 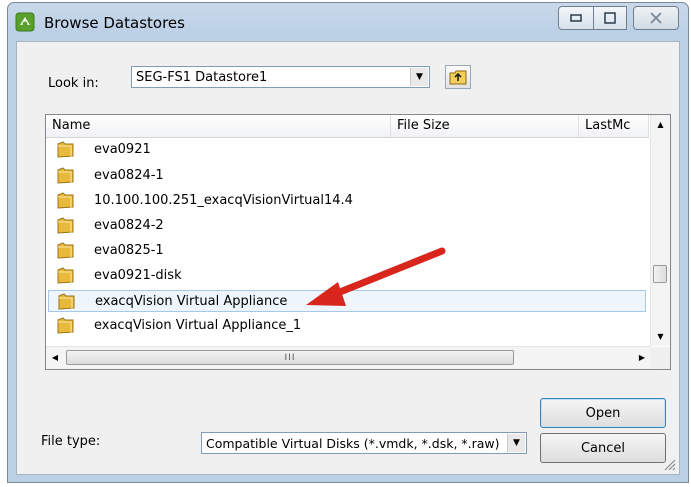 What do you see at coordinates (348, 22) in the screenshot?
I see `title-bar: Browse Datastores` at bounding box center [348, 22].